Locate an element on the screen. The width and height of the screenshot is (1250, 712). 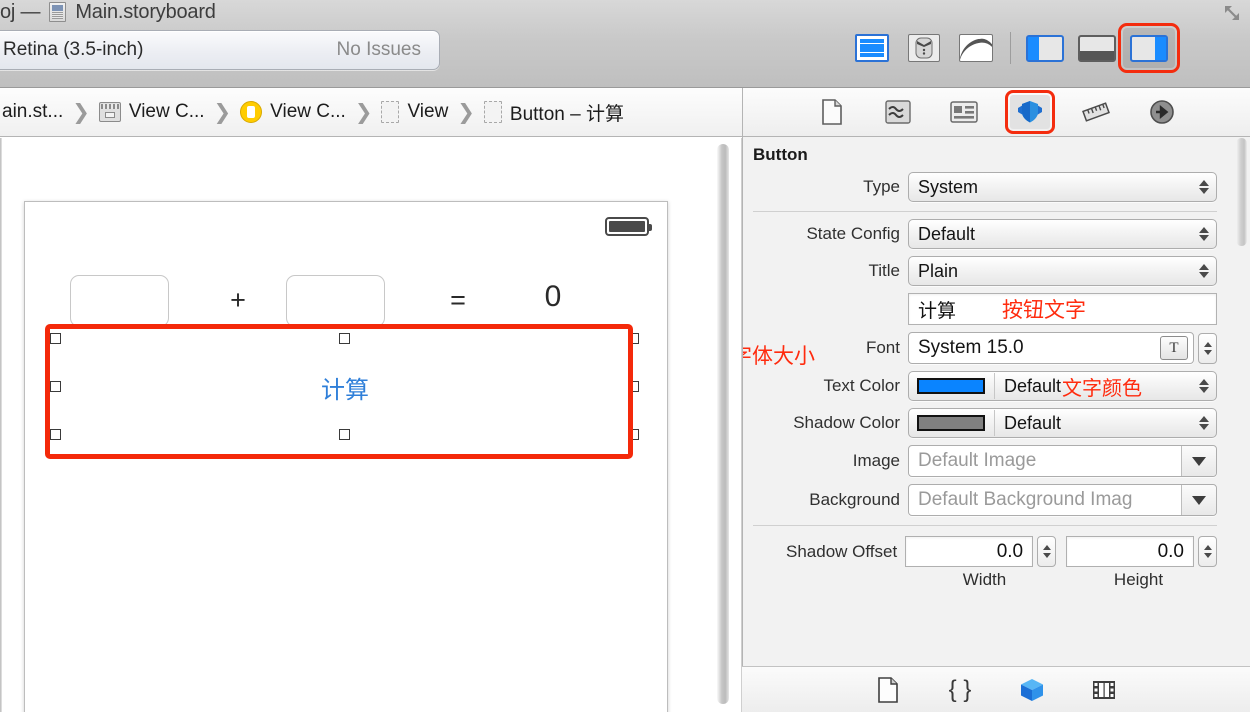
resize-handle-middle-right is located at coordinates (633, 386).